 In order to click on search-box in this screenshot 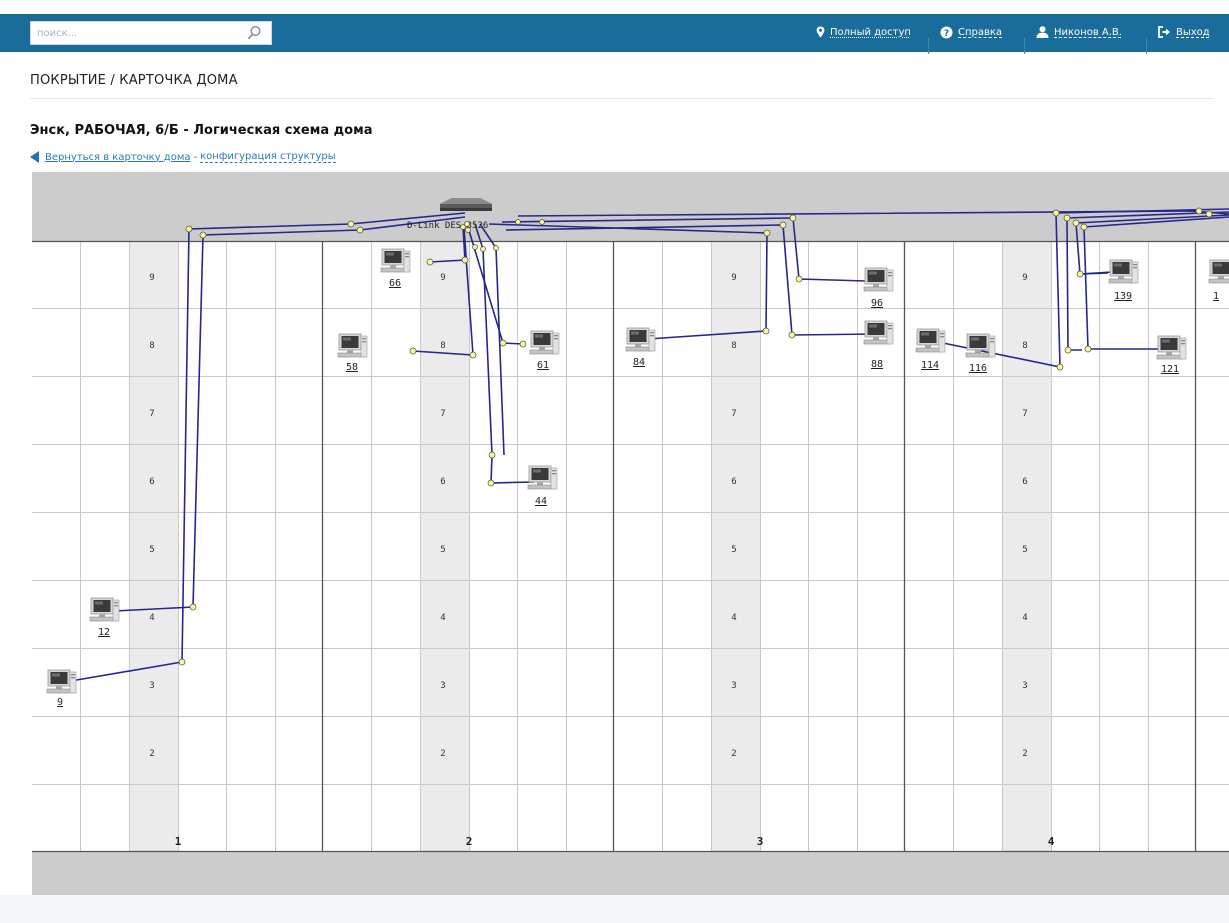, I will do `click(151, 33)`.